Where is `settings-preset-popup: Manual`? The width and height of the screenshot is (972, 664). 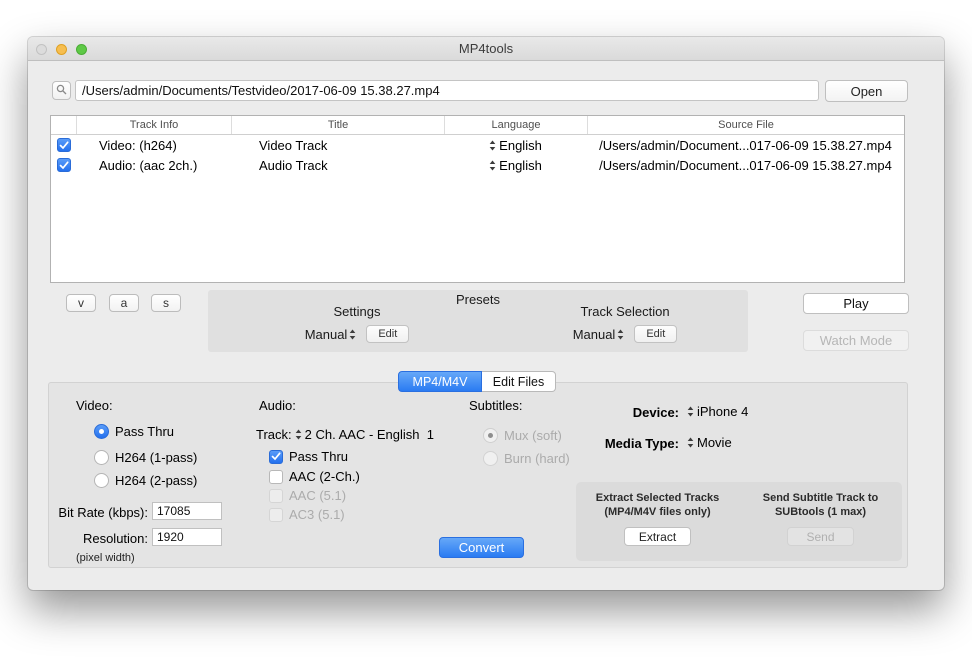
settings-preset-popup: Manual is located at coordinates (331, 334).